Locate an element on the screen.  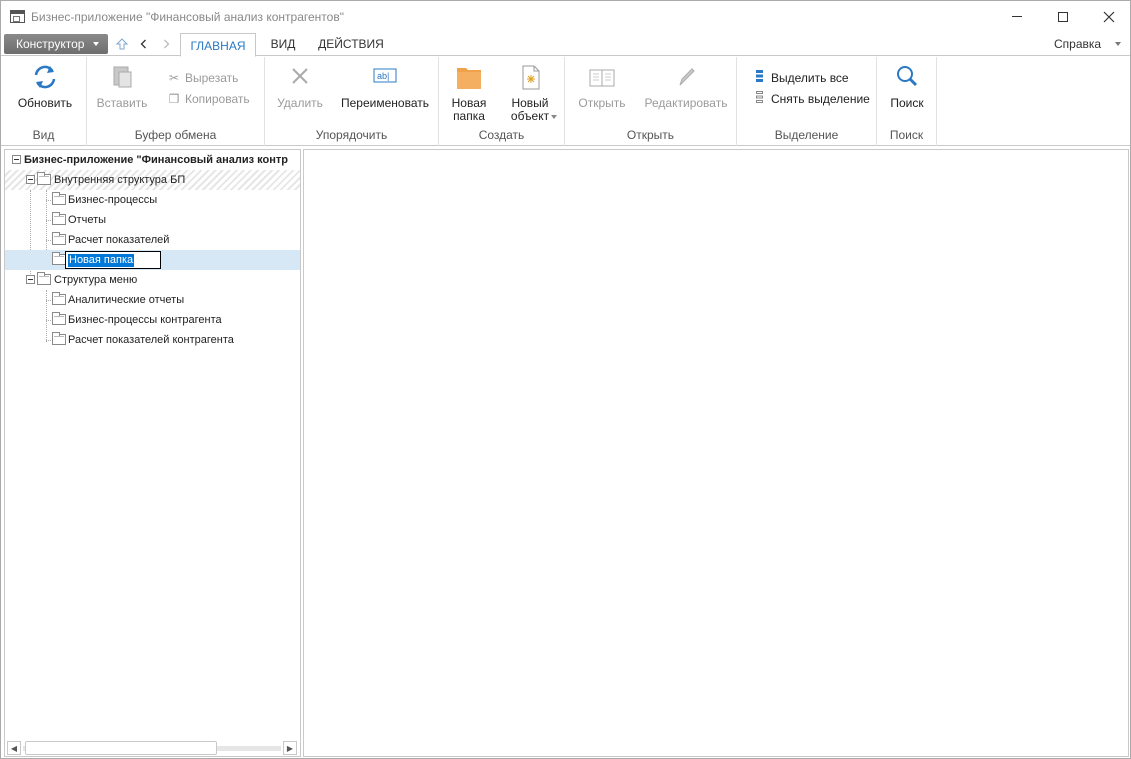
tree-item-label: Внутренняя структура БП is located at coordinates (120, 180).